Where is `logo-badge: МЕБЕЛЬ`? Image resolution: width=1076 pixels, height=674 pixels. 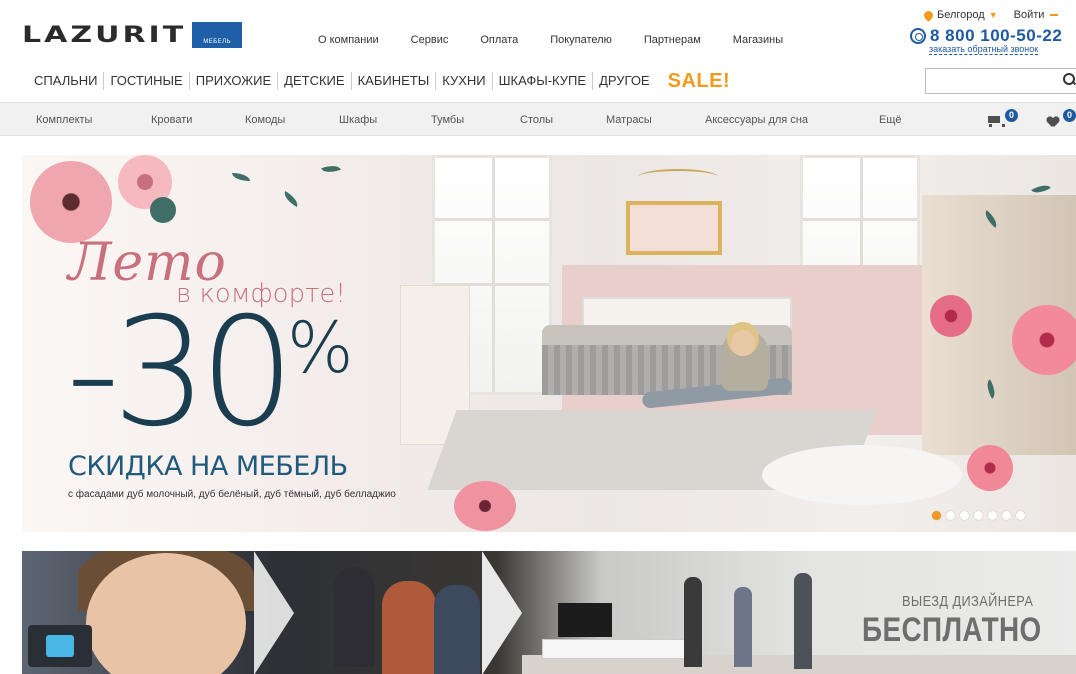 logo-badge: МЕБЕЛЬ is located at coordinates (217, 35).